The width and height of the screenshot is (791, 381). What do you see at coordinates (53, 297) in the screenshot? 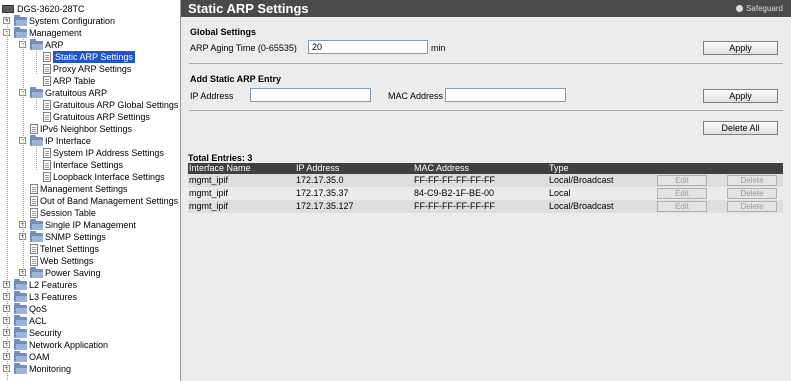
I see `tree-item-label: L3 Features` at bounding box center [53, 297].